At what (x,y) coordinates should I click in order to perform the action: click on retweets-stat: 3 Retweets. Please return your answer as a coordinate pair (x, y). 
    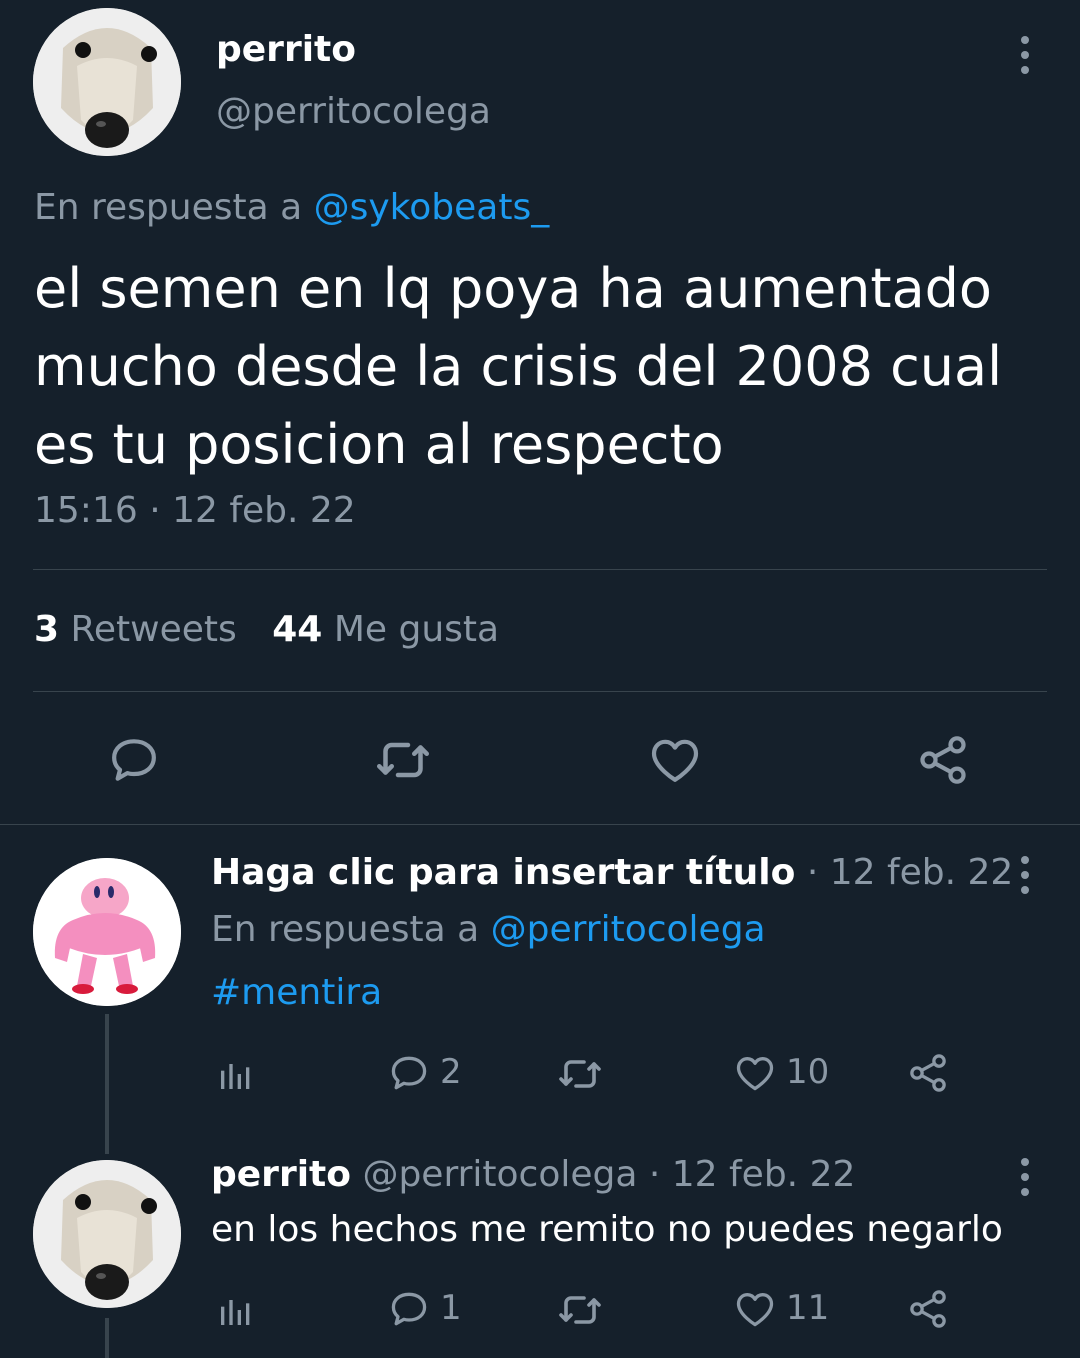
    Looking at the image, I should click on (141, 629).